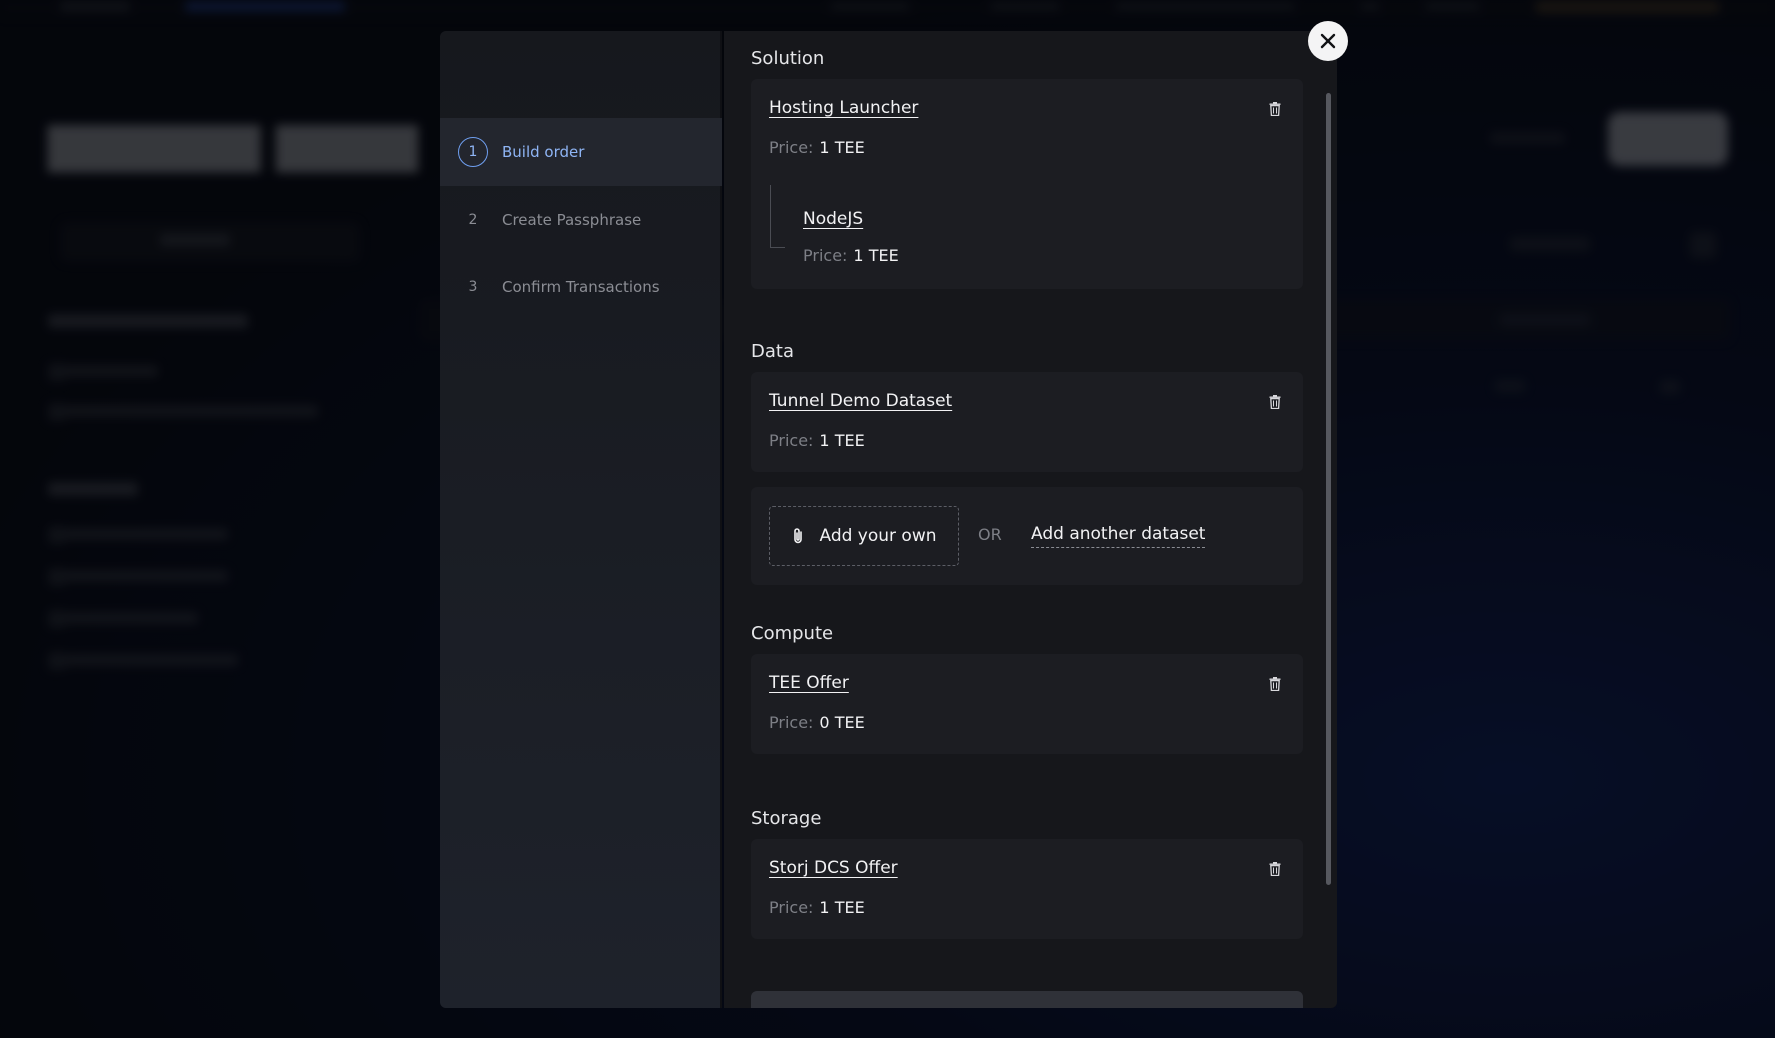 The height and width of the screenshot is (1038, 1775). Describe the element at coordinates (833, 219) in the screenshot. I see `nodejs-name-link: NodeJS` at that location.